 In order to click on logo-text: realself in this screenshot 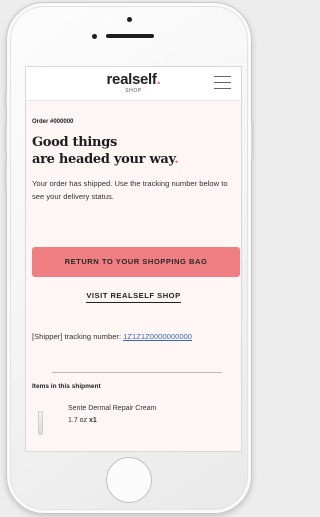, I will do `click(131, 79)`.